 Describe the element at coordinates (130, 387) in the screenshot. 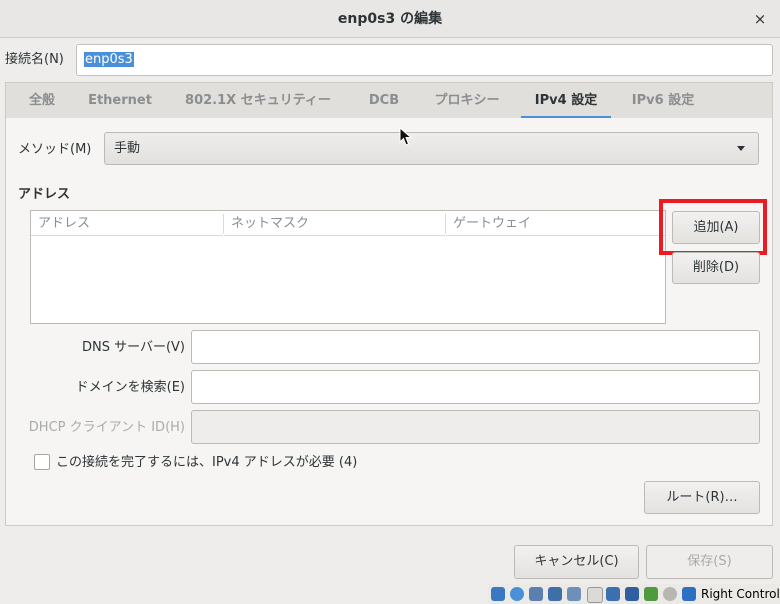

I see `search-domains-label: ドメインを検索(E)` at that location.